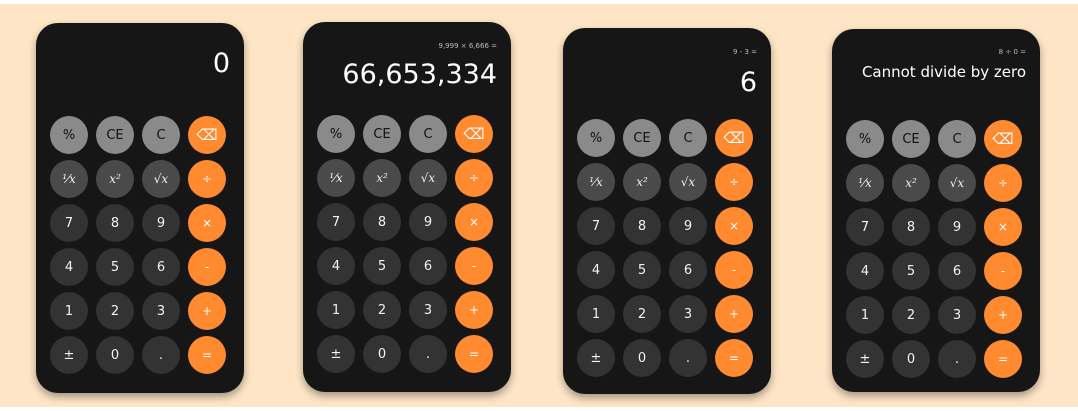  I want to click on display-expression: 9,999 × 6,666 =, so click(468, 46).